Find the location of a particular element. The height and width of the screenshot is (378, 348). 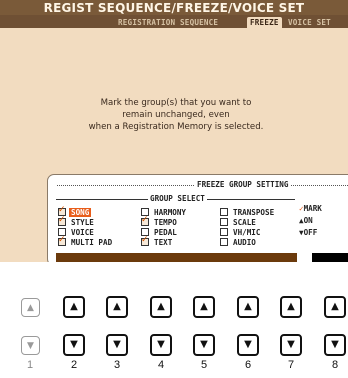

button-8-down: ▼ is located at coordinates (335, 345).